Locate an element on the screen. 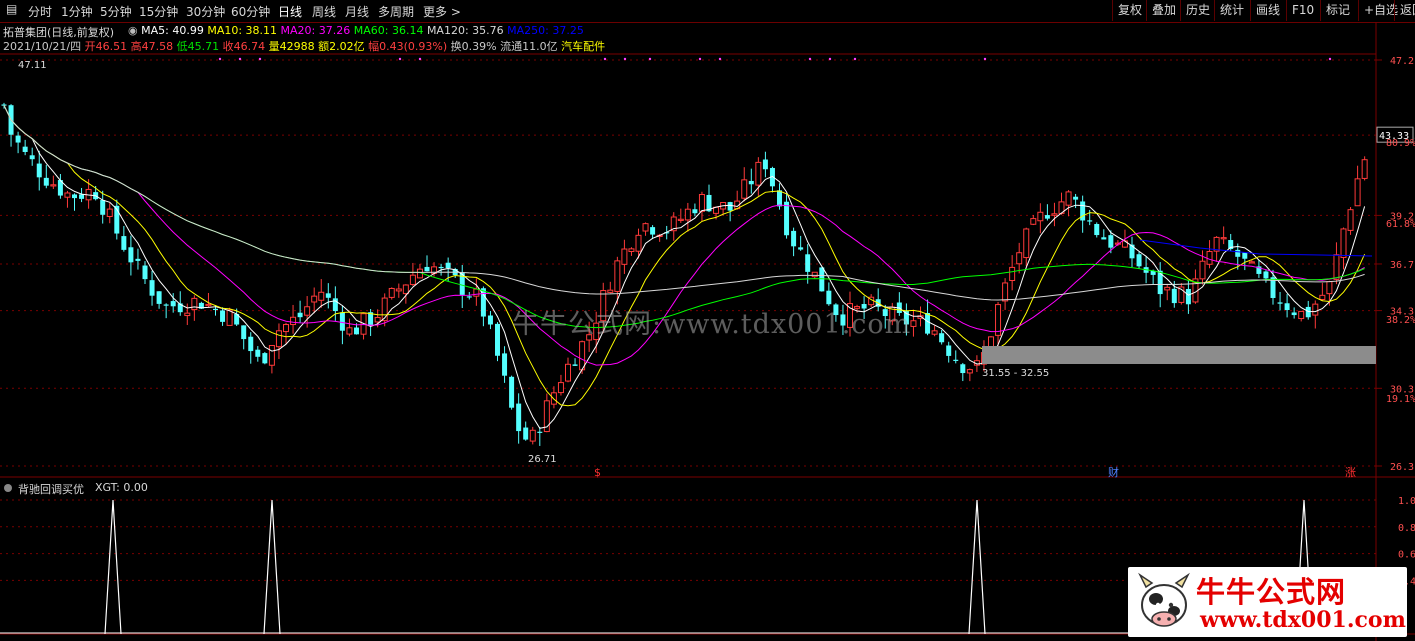 The image size is (1415, 641). low-price-label: 26.71 is located at coordinates (542, 459).